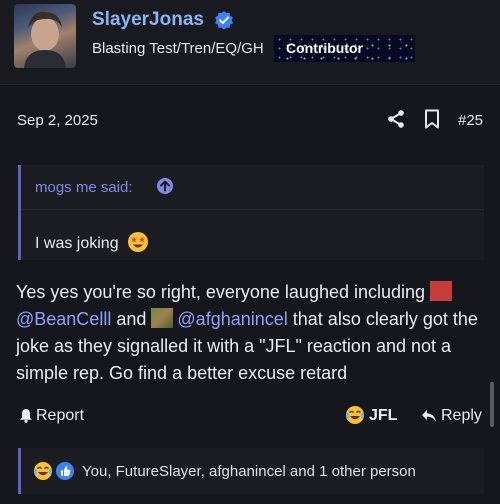 The width and height of the screenshot is (500, 504). I want to click on user-title: Blasting Test/Tren/EQ/GH, so click(178, 48).